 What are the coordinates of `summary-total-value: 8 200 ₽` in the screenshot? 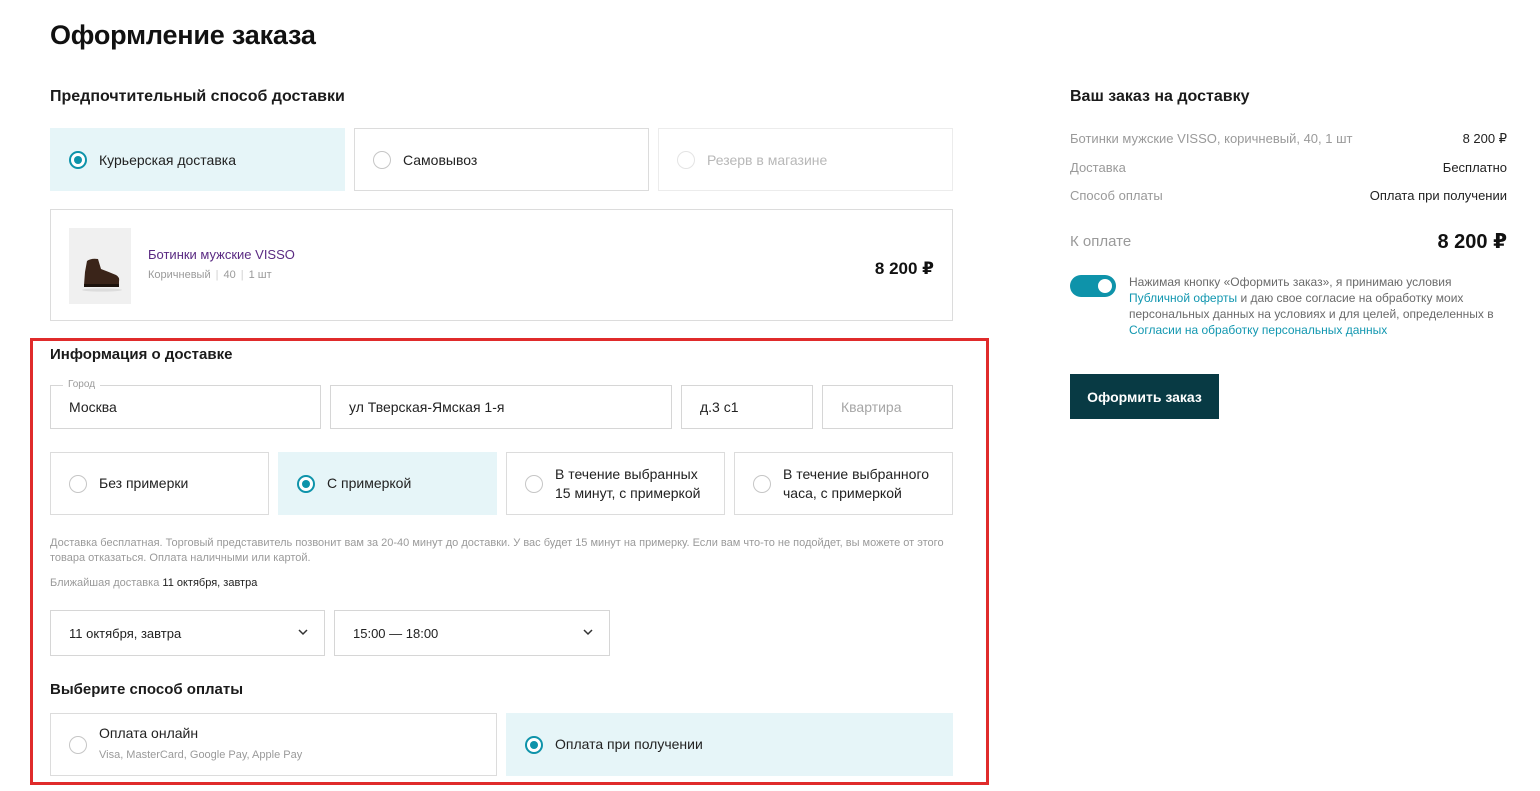 It's located at (1472, 242).